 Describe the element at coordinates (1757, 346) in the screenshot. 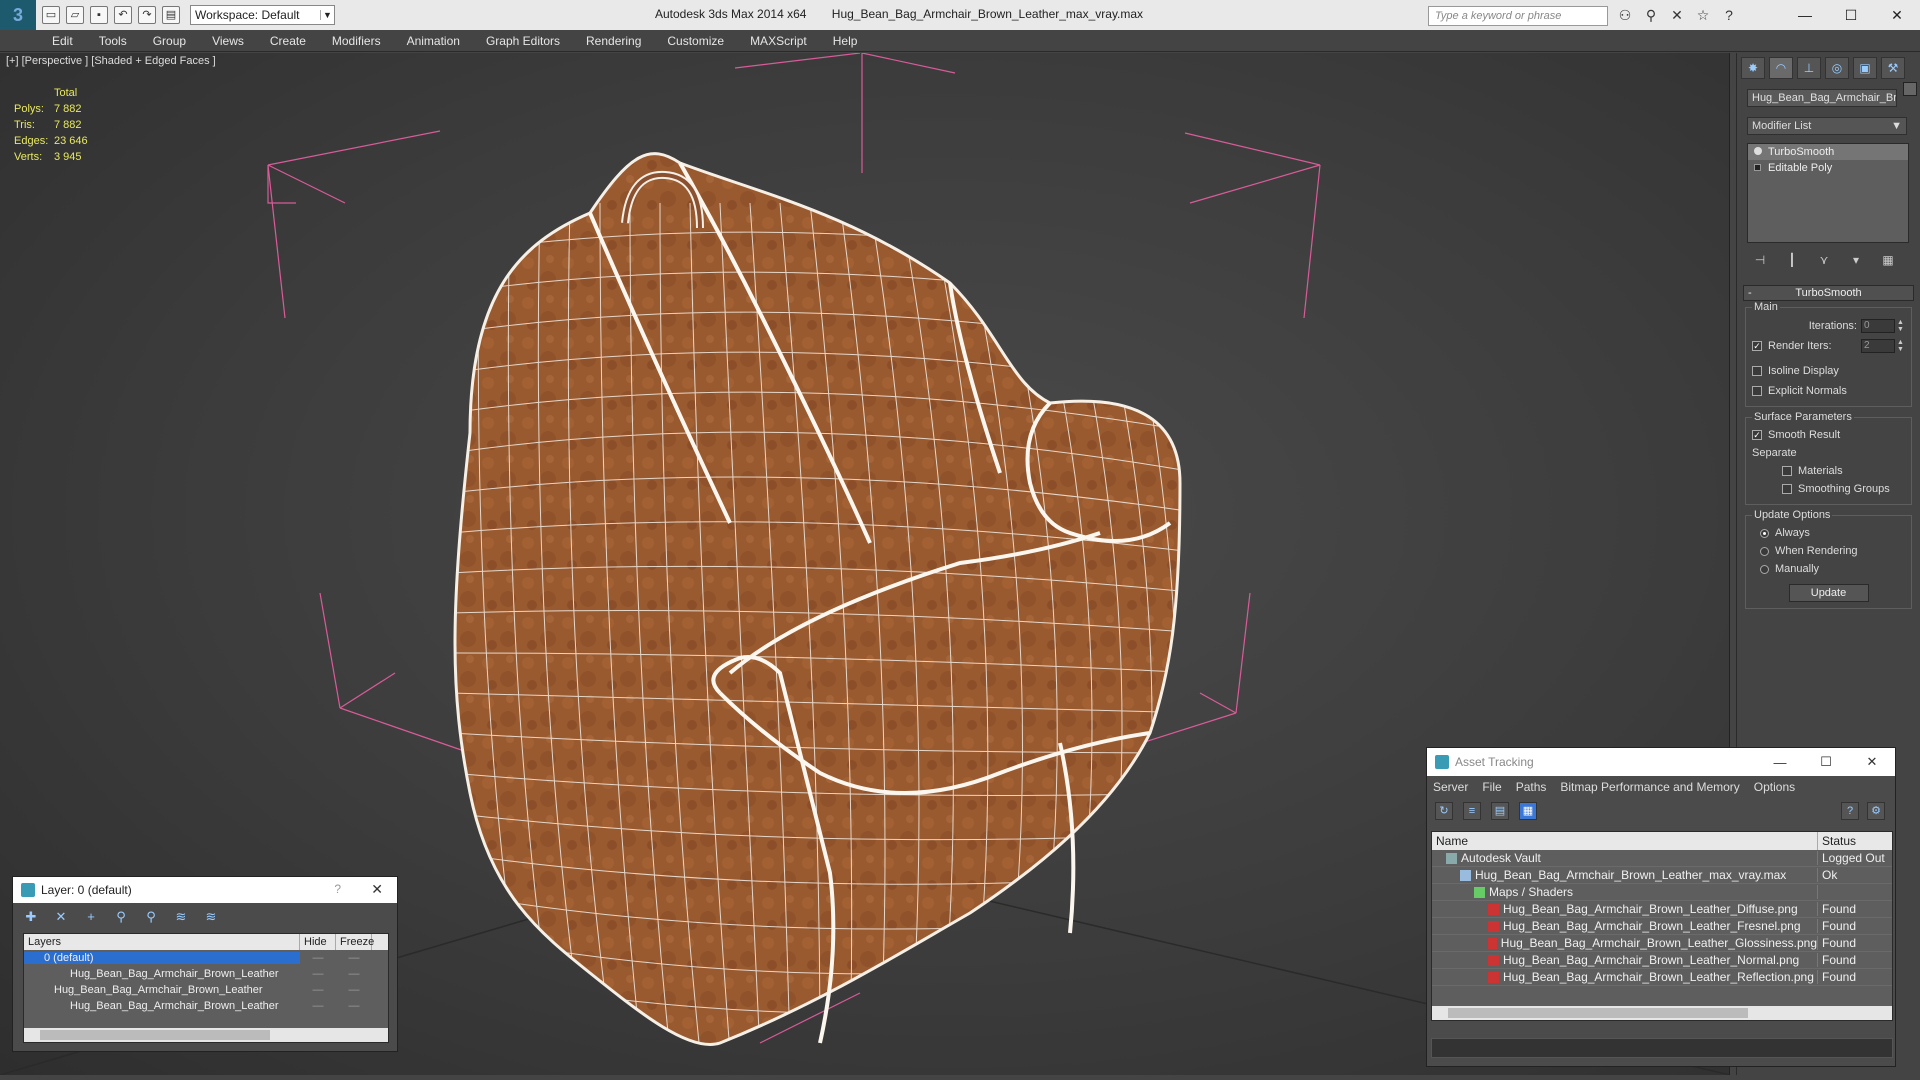

I see `render-iters-checkbox: ✓` at that location.